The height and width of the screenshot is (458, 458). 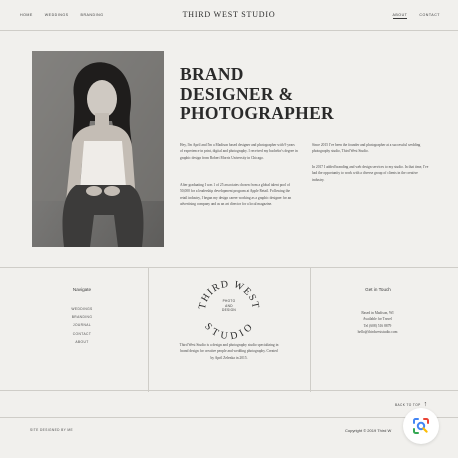 I want to click on arrow-up-icon: ↑, so click(x=425, y=404).